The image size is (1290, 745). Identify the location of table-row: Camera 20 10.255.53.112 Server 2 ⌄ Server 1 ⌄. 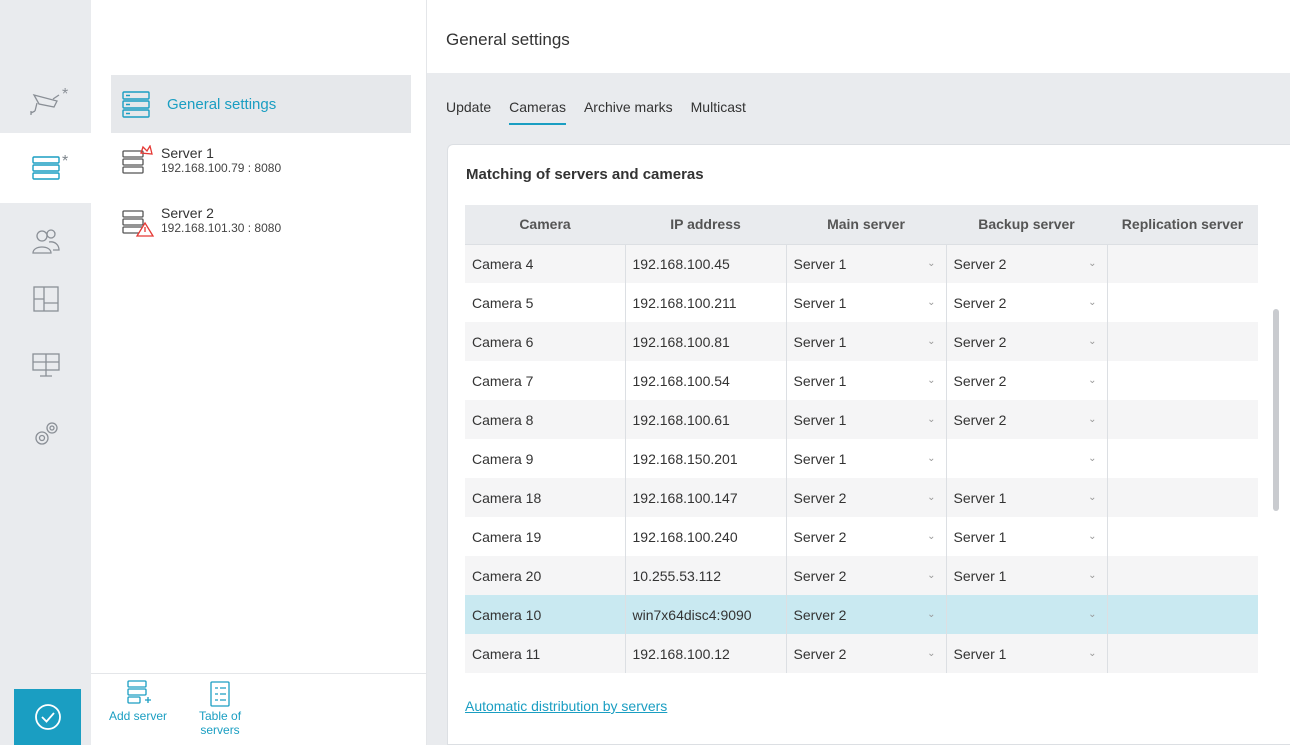
(861, 575).